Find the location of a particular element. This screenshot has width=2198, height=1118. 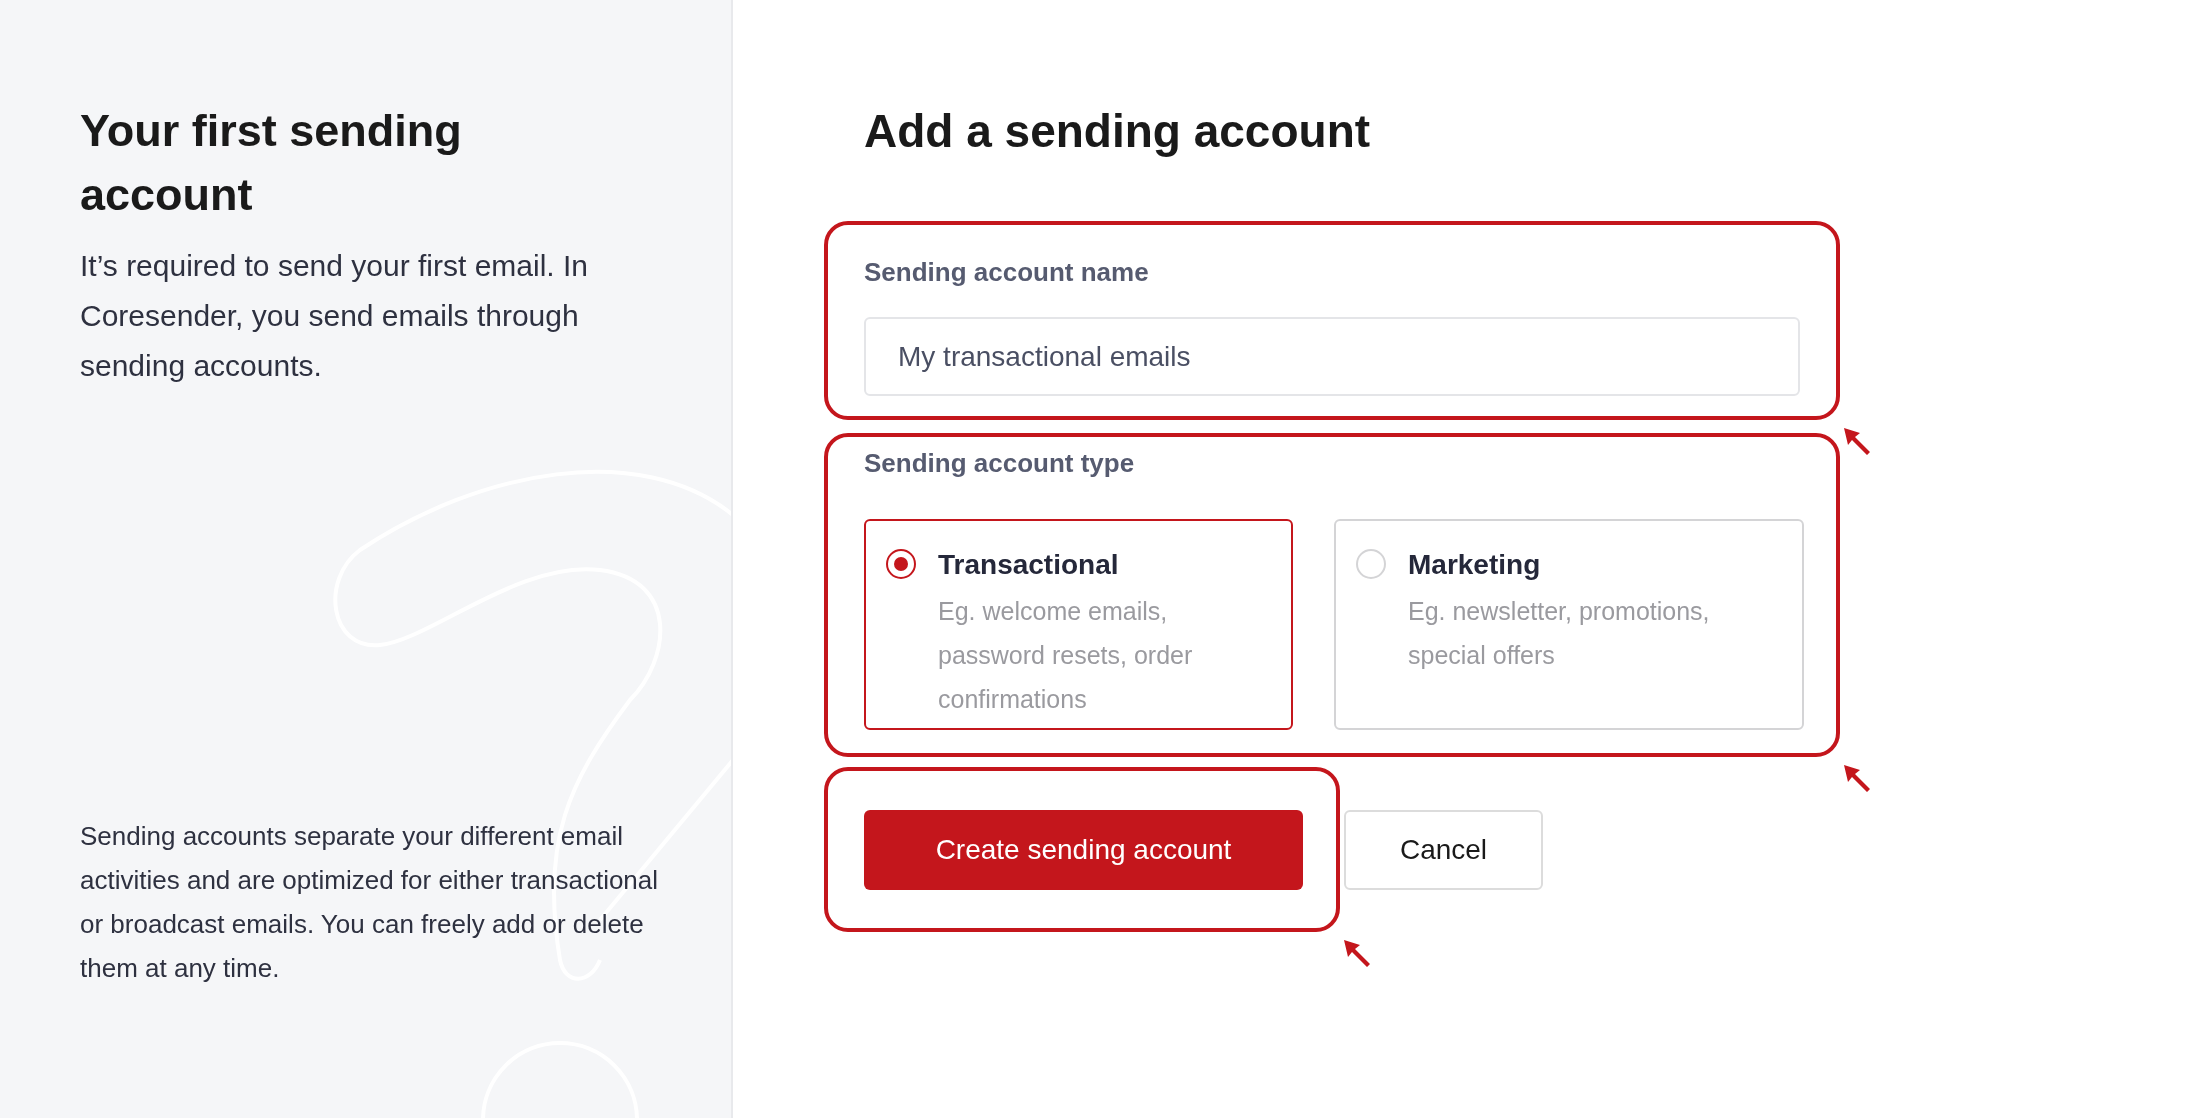

form-title: Add a sending account is located at coordinates (1118, 131).